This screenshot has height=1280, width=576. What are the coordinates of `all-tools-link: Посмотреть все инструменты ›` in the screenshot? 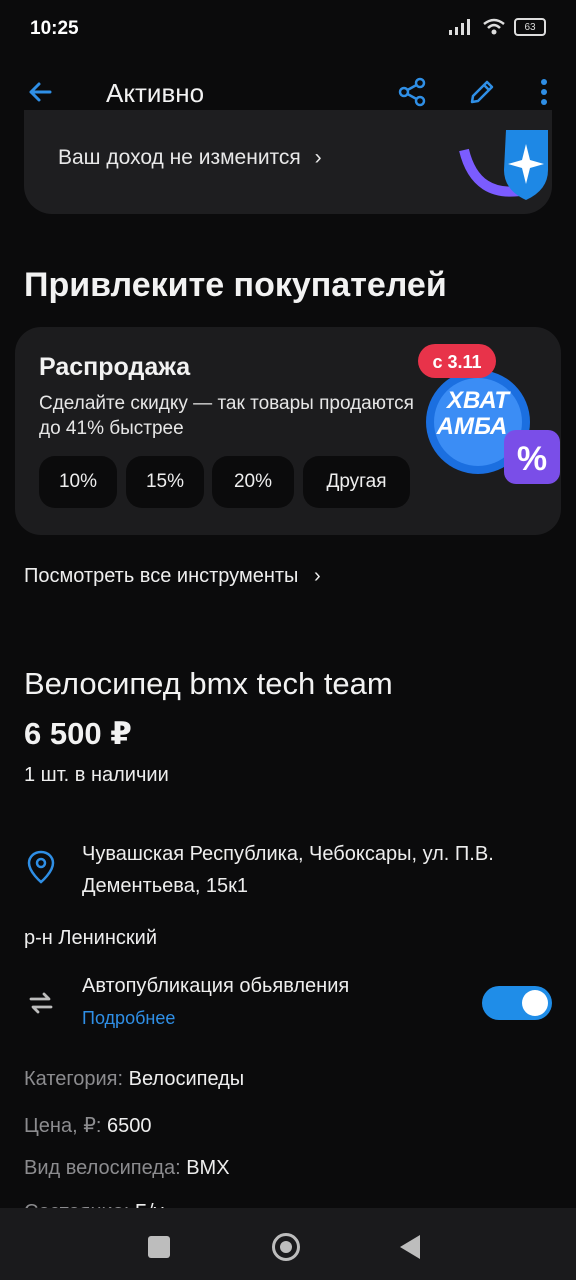 It's located at (172, 576).